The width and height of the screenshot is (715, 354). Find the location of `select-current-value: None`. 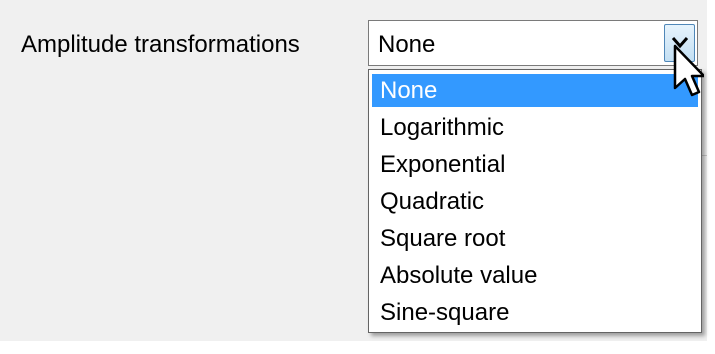

select-current-value: None is located at coordinates (407, 44).